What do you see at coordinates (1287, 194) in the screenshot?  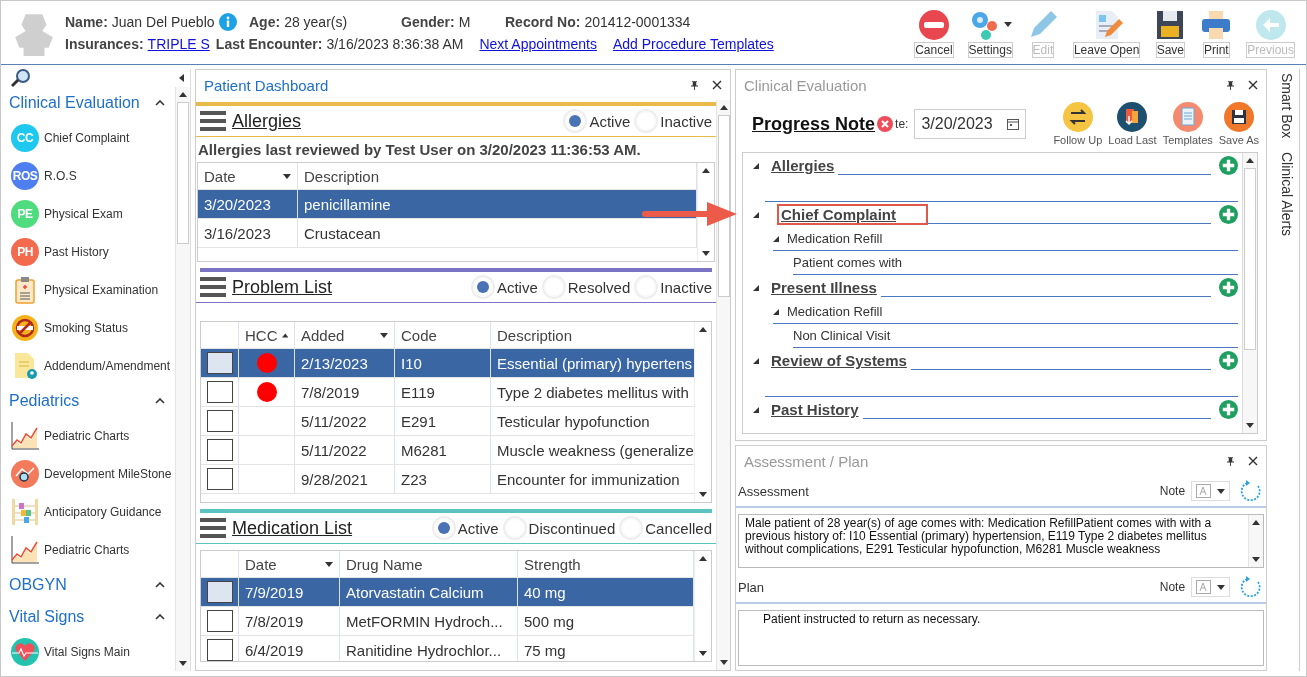 I see `side-tab: Clinical Alerts` at bounding box center [1287, 194].